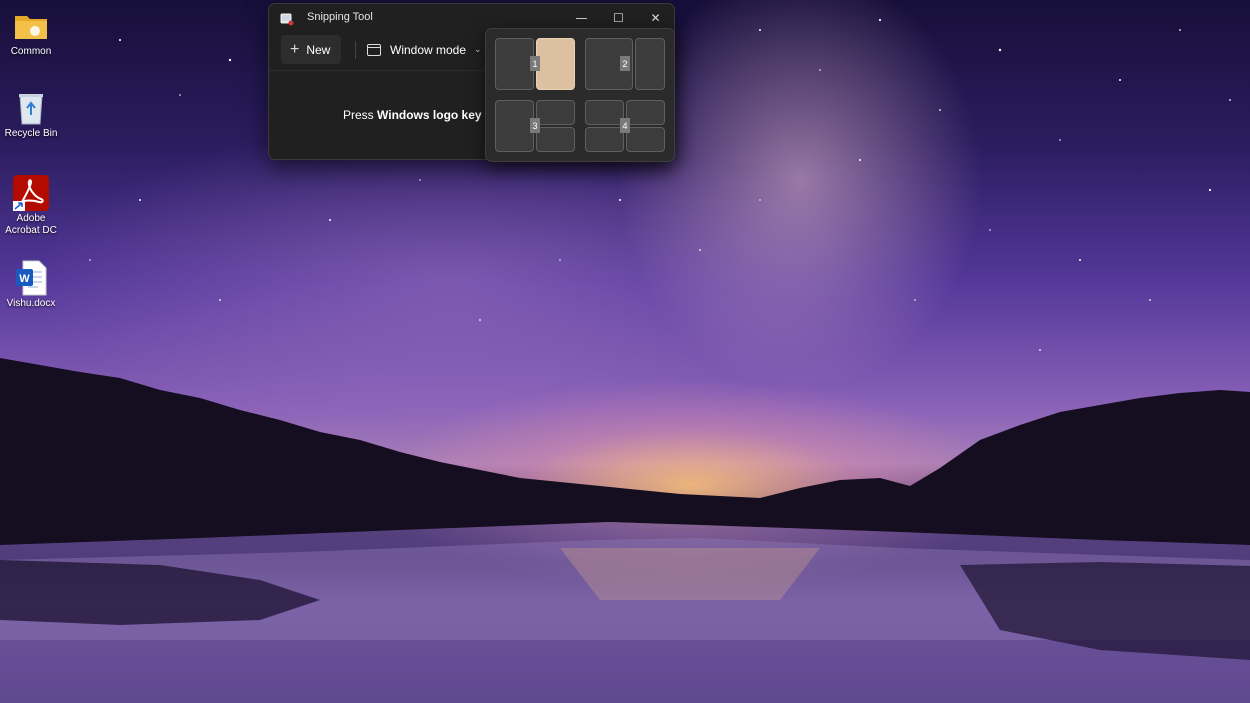 This screenshot has height=703, width=1250. What do you see at coordinates (581, 18) in the screenshot?
I see `minimize-icon: —` at bounding box center [581, 18].